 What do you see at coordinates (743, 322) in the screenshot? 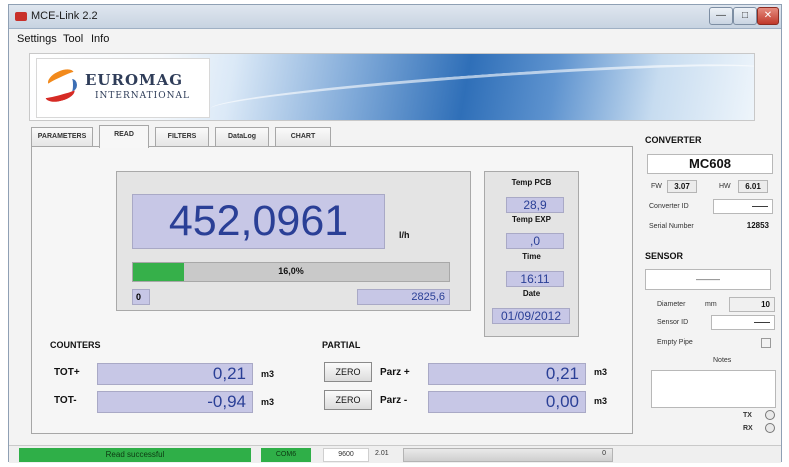
I see `sensor-id-field: ——` at bounding box center [743, 322].